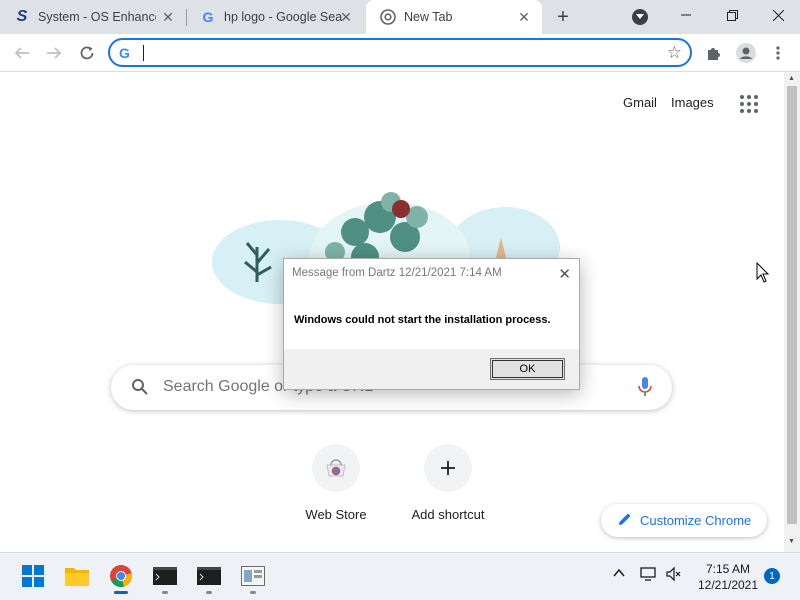 This screenshot has height=600, width=800. I want to click on shortcut-label: Web Store, so click(336, 514).